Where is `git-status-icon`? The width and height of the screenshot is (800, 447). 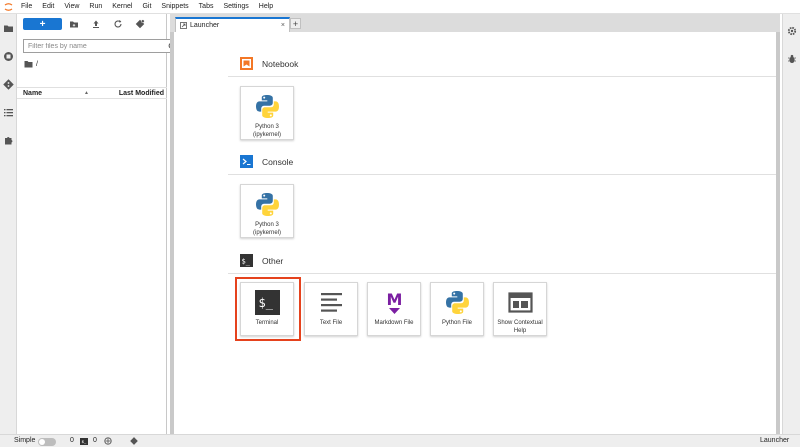
git-status-icon is located at coordinates (134, 441).